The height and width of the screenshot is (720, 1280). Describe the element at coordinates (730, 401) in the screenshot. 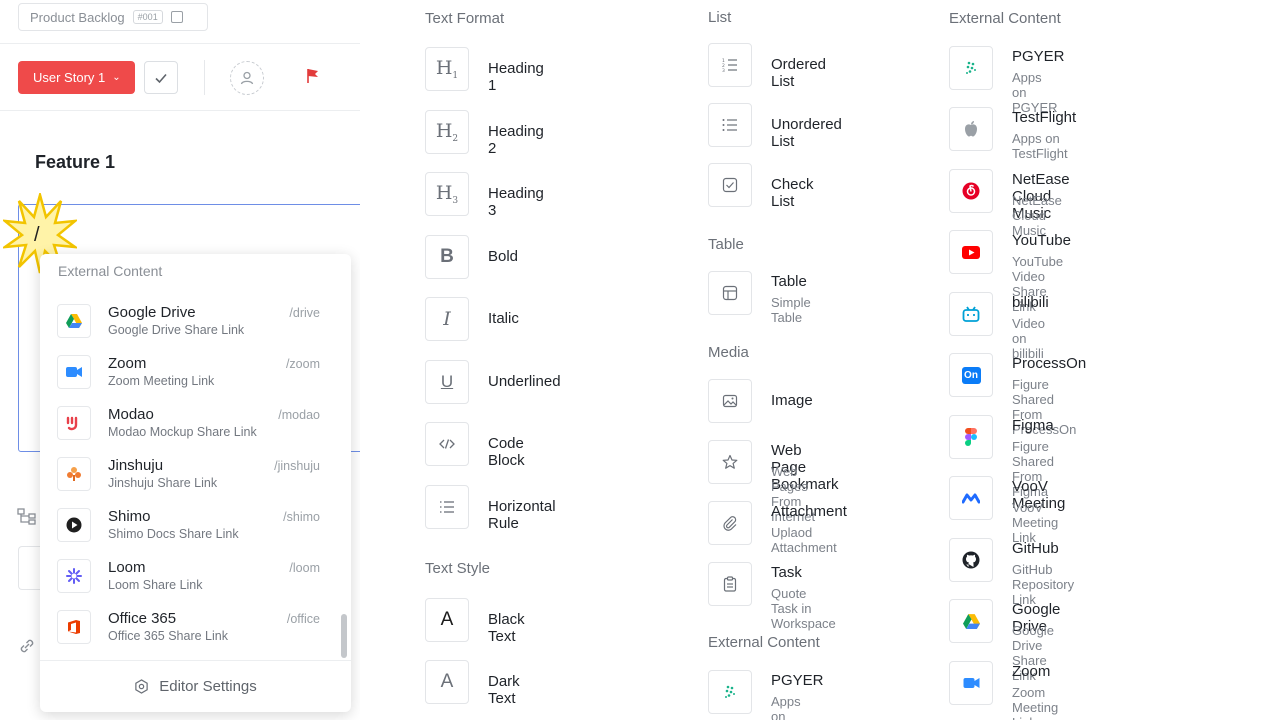

I see `image-icon` at that location.